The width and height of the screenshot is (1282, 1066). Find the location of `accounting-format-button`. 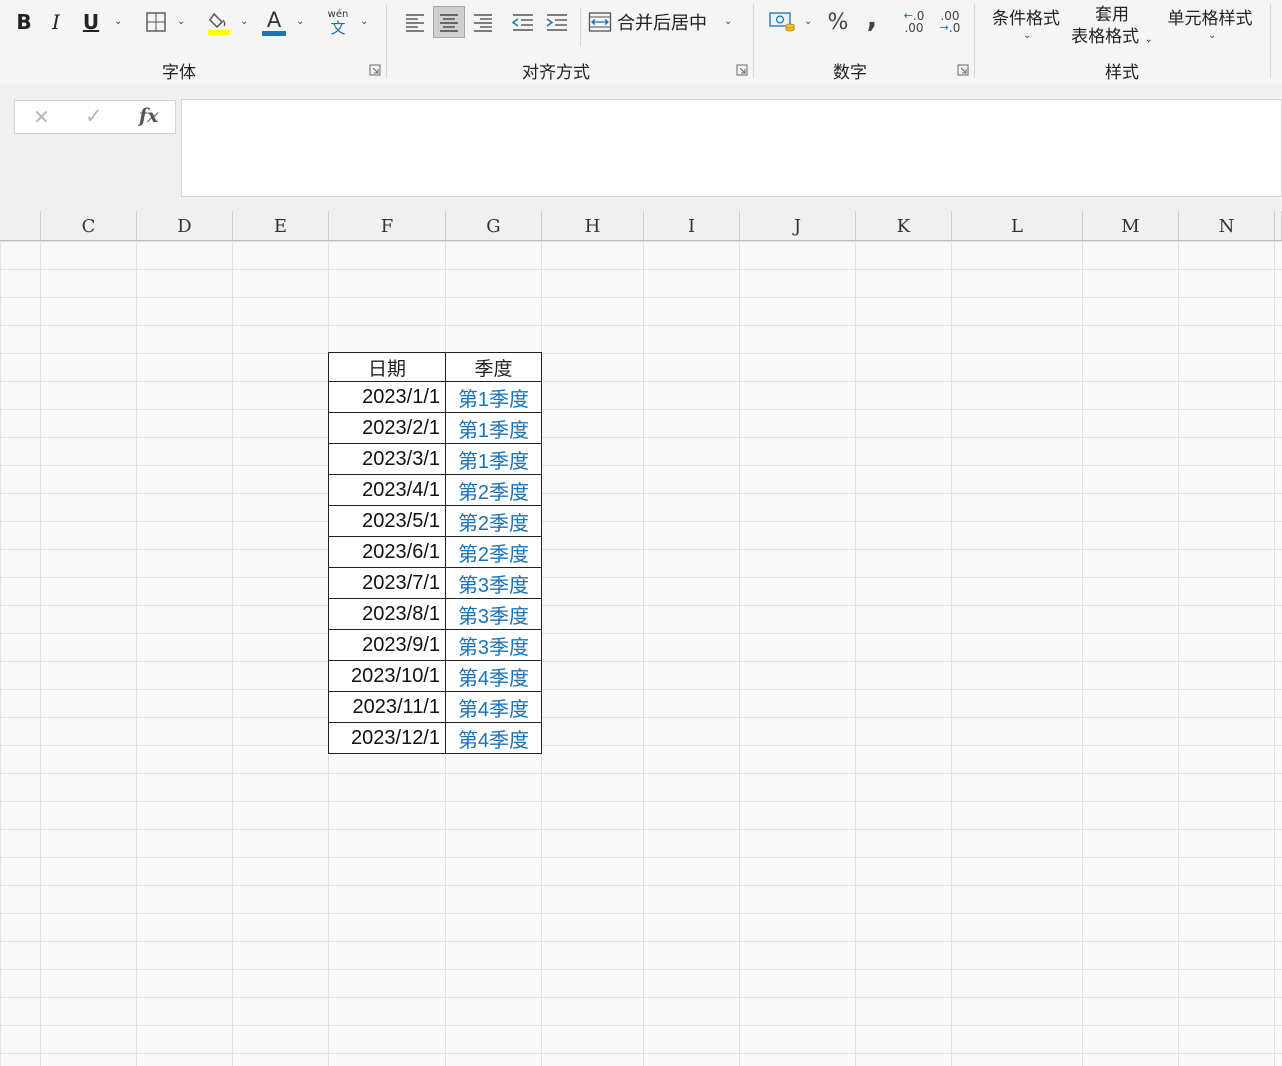

accounting-format-button is located at coordinates (782, 22).